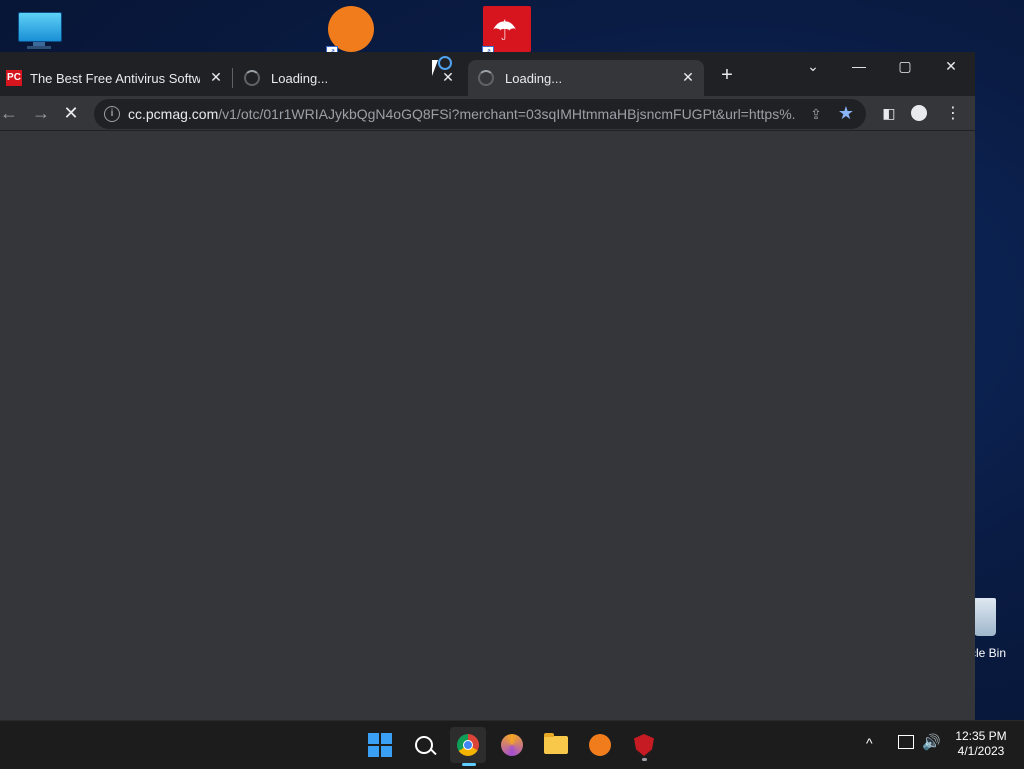 The height and width of the screenshot is (769, 1024). I want to click on search-icon, so click(424, 745).